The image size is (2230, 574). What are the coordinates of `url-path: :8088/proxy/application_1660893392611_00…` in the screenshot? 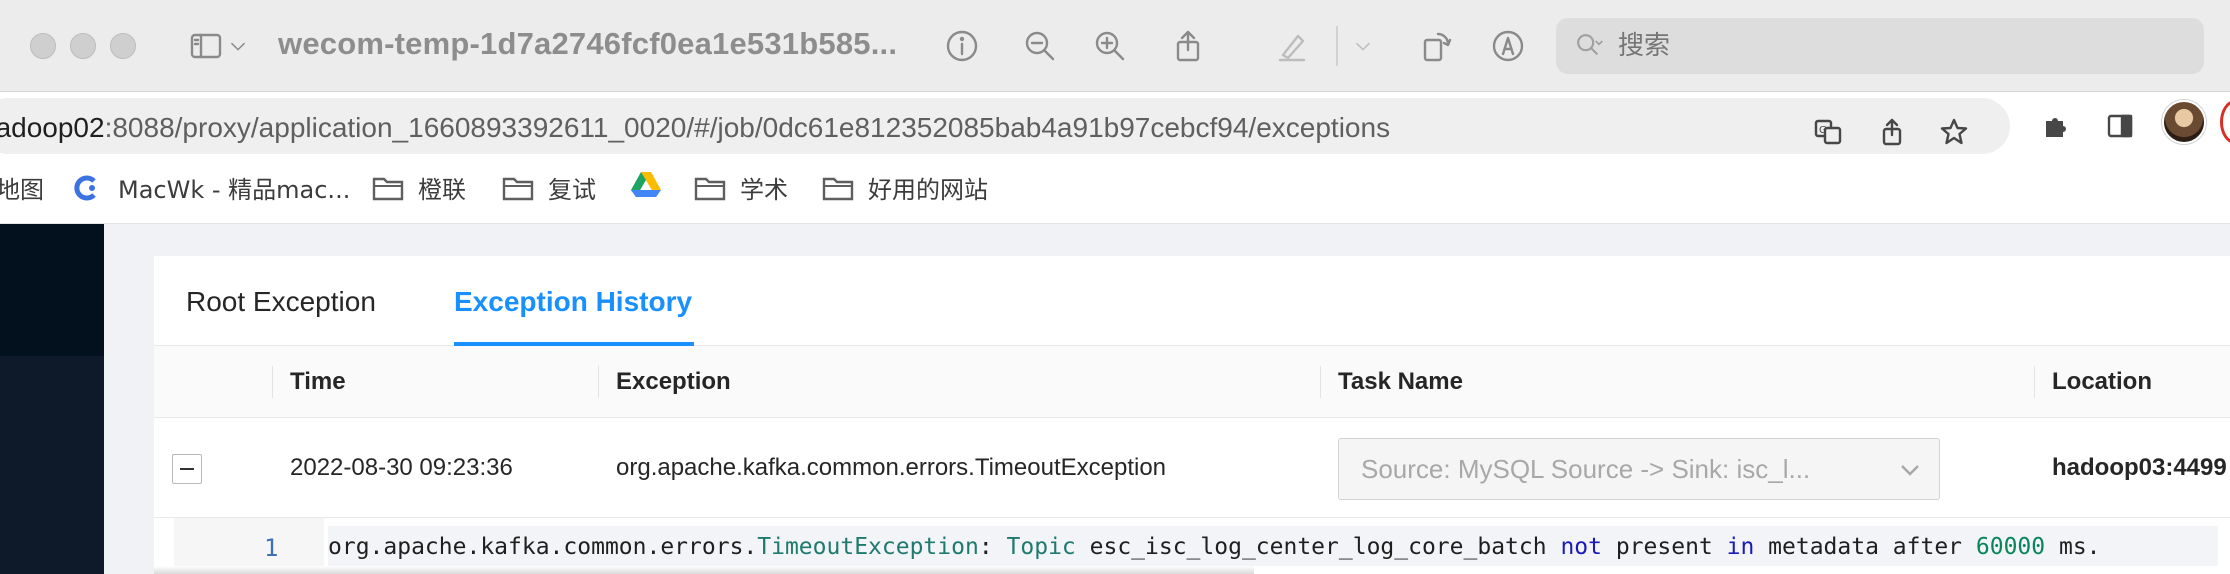 It's located at (747, 127).